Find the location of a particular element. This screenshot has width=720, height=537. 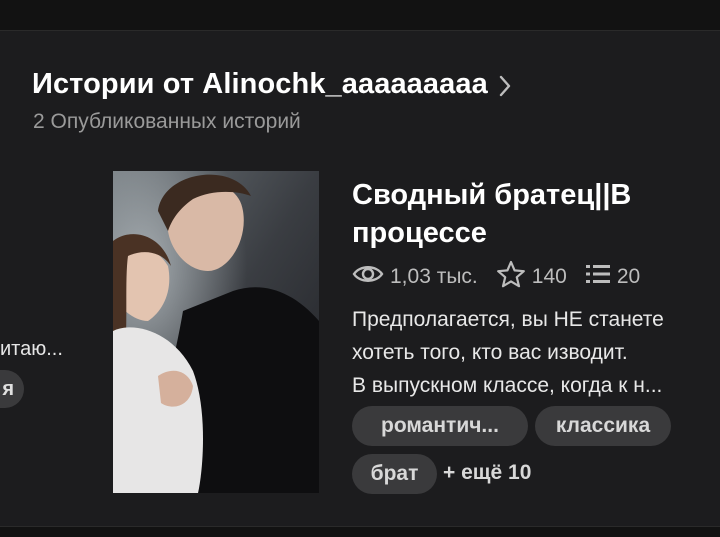

votes-stat: 140 is located at coordinates (531, 277).